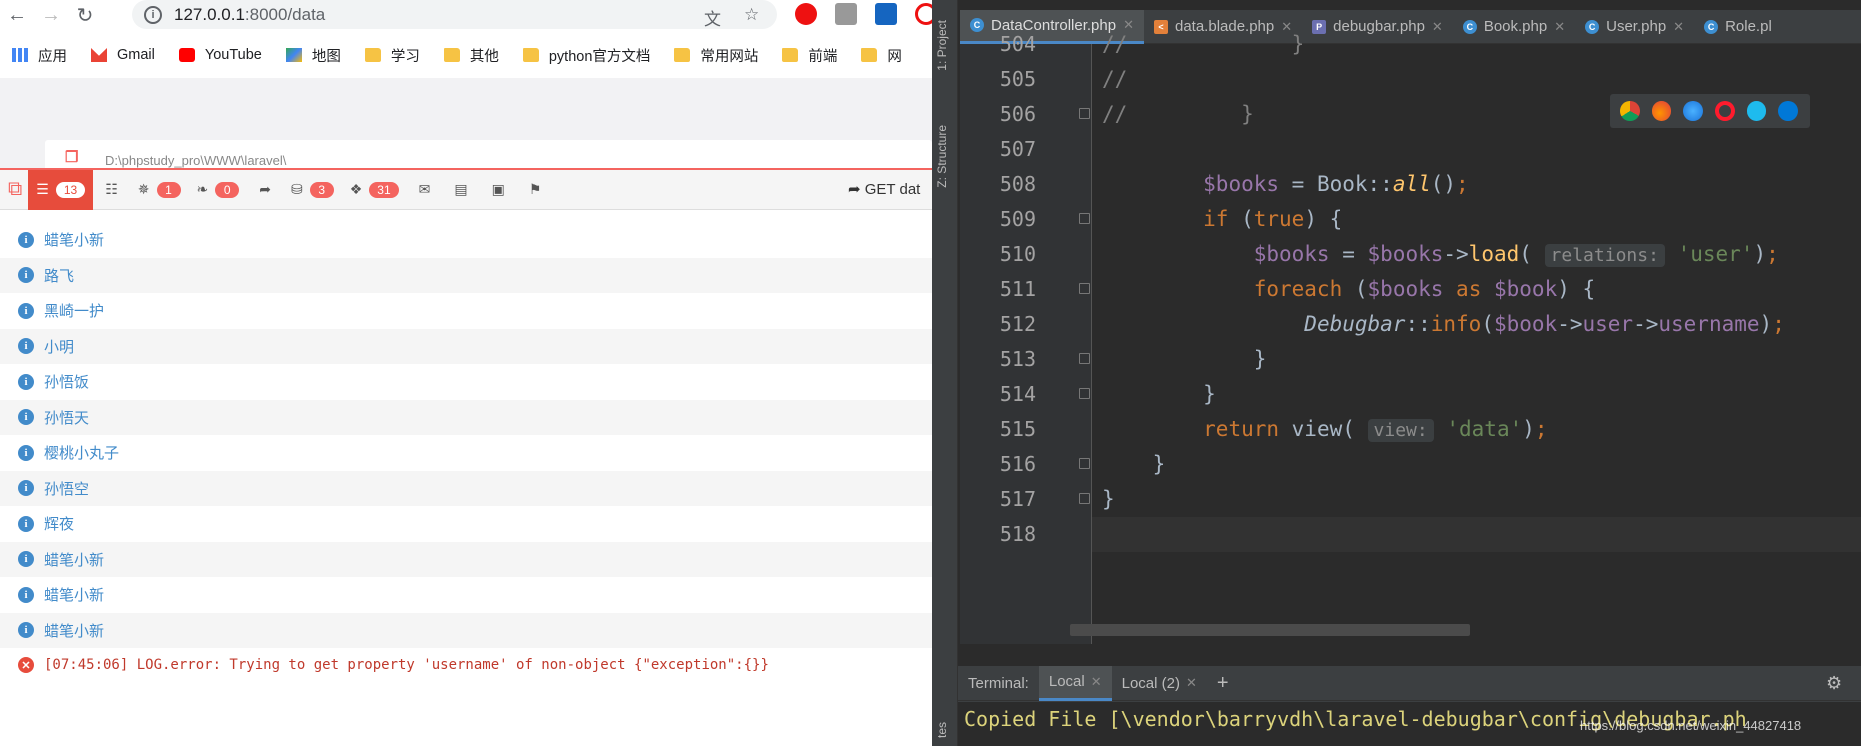 The height and width of the screenshot is (746, 1861). What do you see at coordinates (1834, 683) in the screenshot?
I see `gear-icon: ⚙` at bounding box center [1834, 683].